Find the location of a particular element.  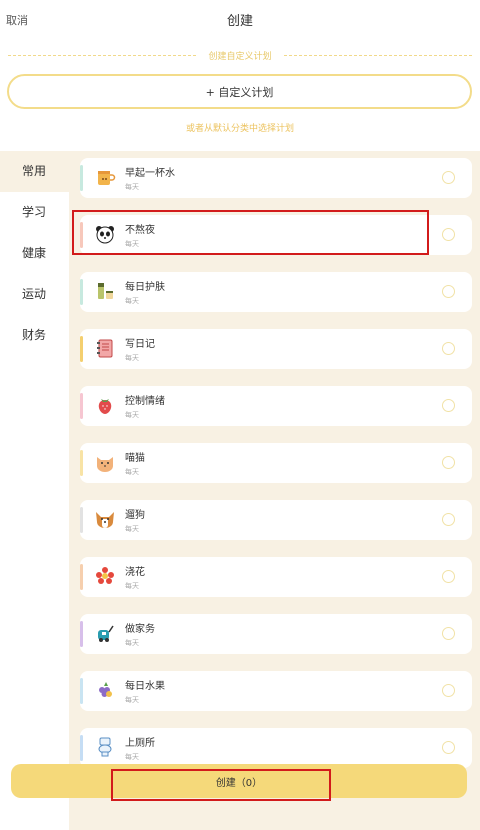

cat-icon is located at coordinates (105, 464).